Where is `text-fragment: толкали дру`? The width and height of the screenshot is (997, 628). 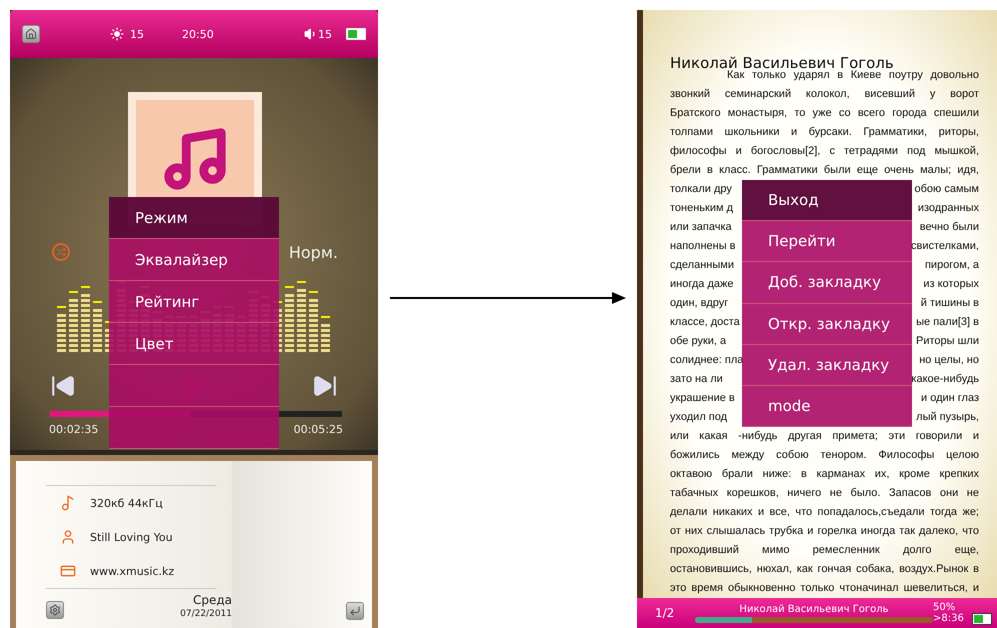
text-fragment: толкали дру is located at coordinates (701, 189).